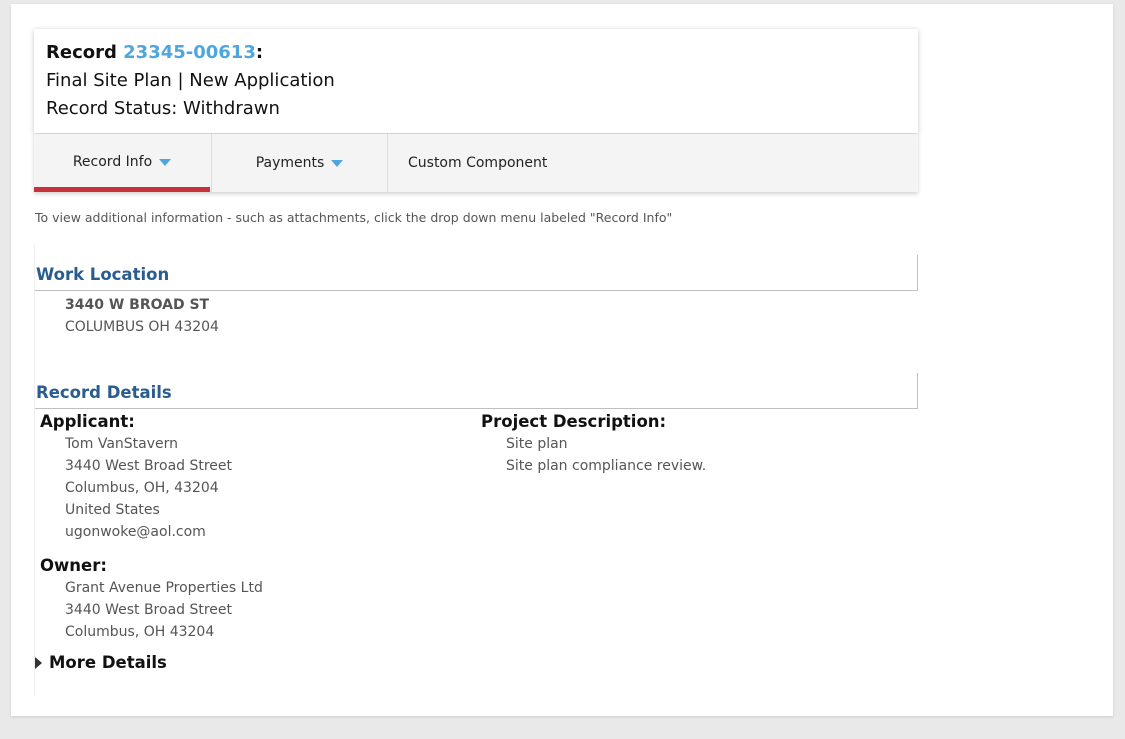 This screenshot has width=1125, height=739. Describe the element at coordinates (142, 327) in the screenshot. I see `work-address-city: COLUMBUS OH 43204` at that location.